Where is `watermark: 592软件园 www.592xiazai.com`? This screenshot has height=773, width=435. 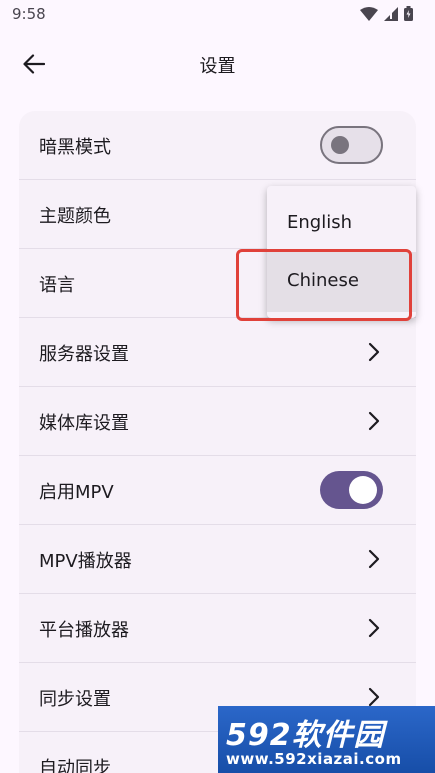 watermark: 592软件园 www.592xiazai.com is located at coordinates (326, 739).